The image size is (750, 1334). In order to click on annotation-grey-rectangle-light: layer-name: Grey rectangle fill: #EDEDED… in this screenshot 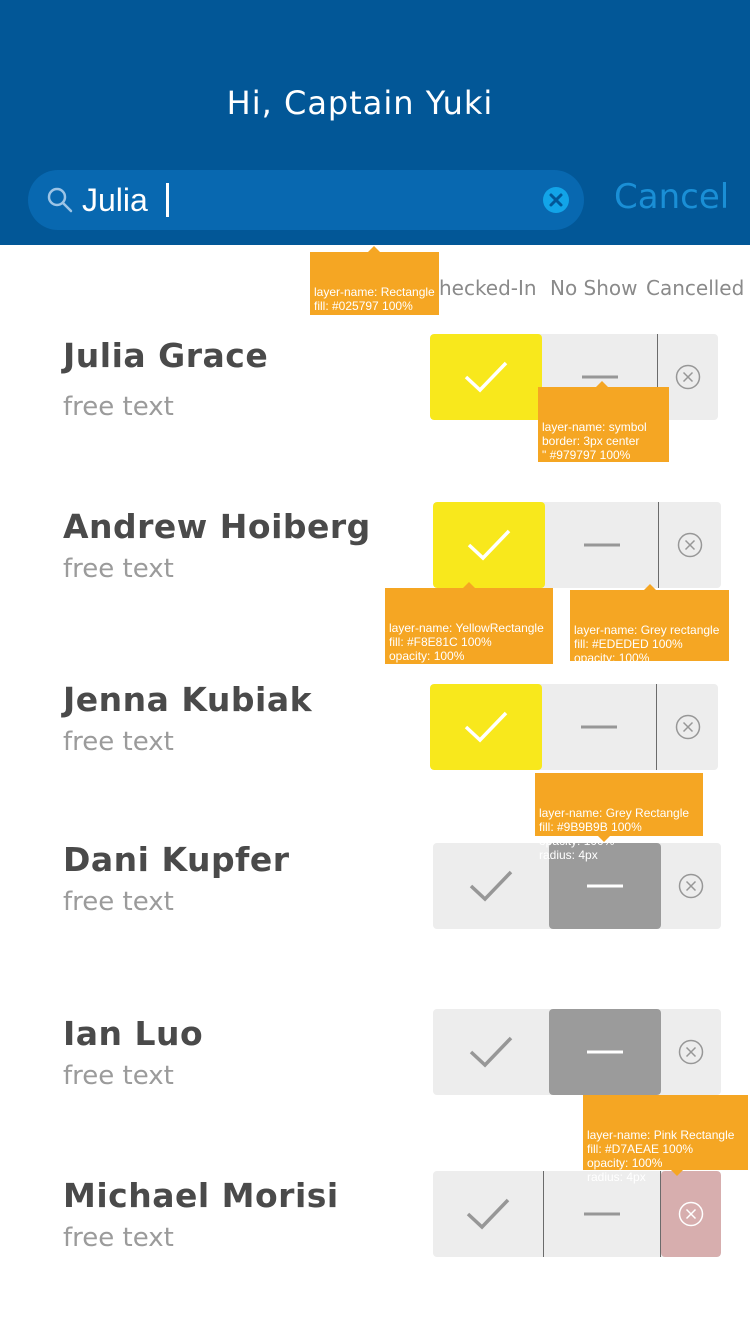, I will do `click(649, 631)`.